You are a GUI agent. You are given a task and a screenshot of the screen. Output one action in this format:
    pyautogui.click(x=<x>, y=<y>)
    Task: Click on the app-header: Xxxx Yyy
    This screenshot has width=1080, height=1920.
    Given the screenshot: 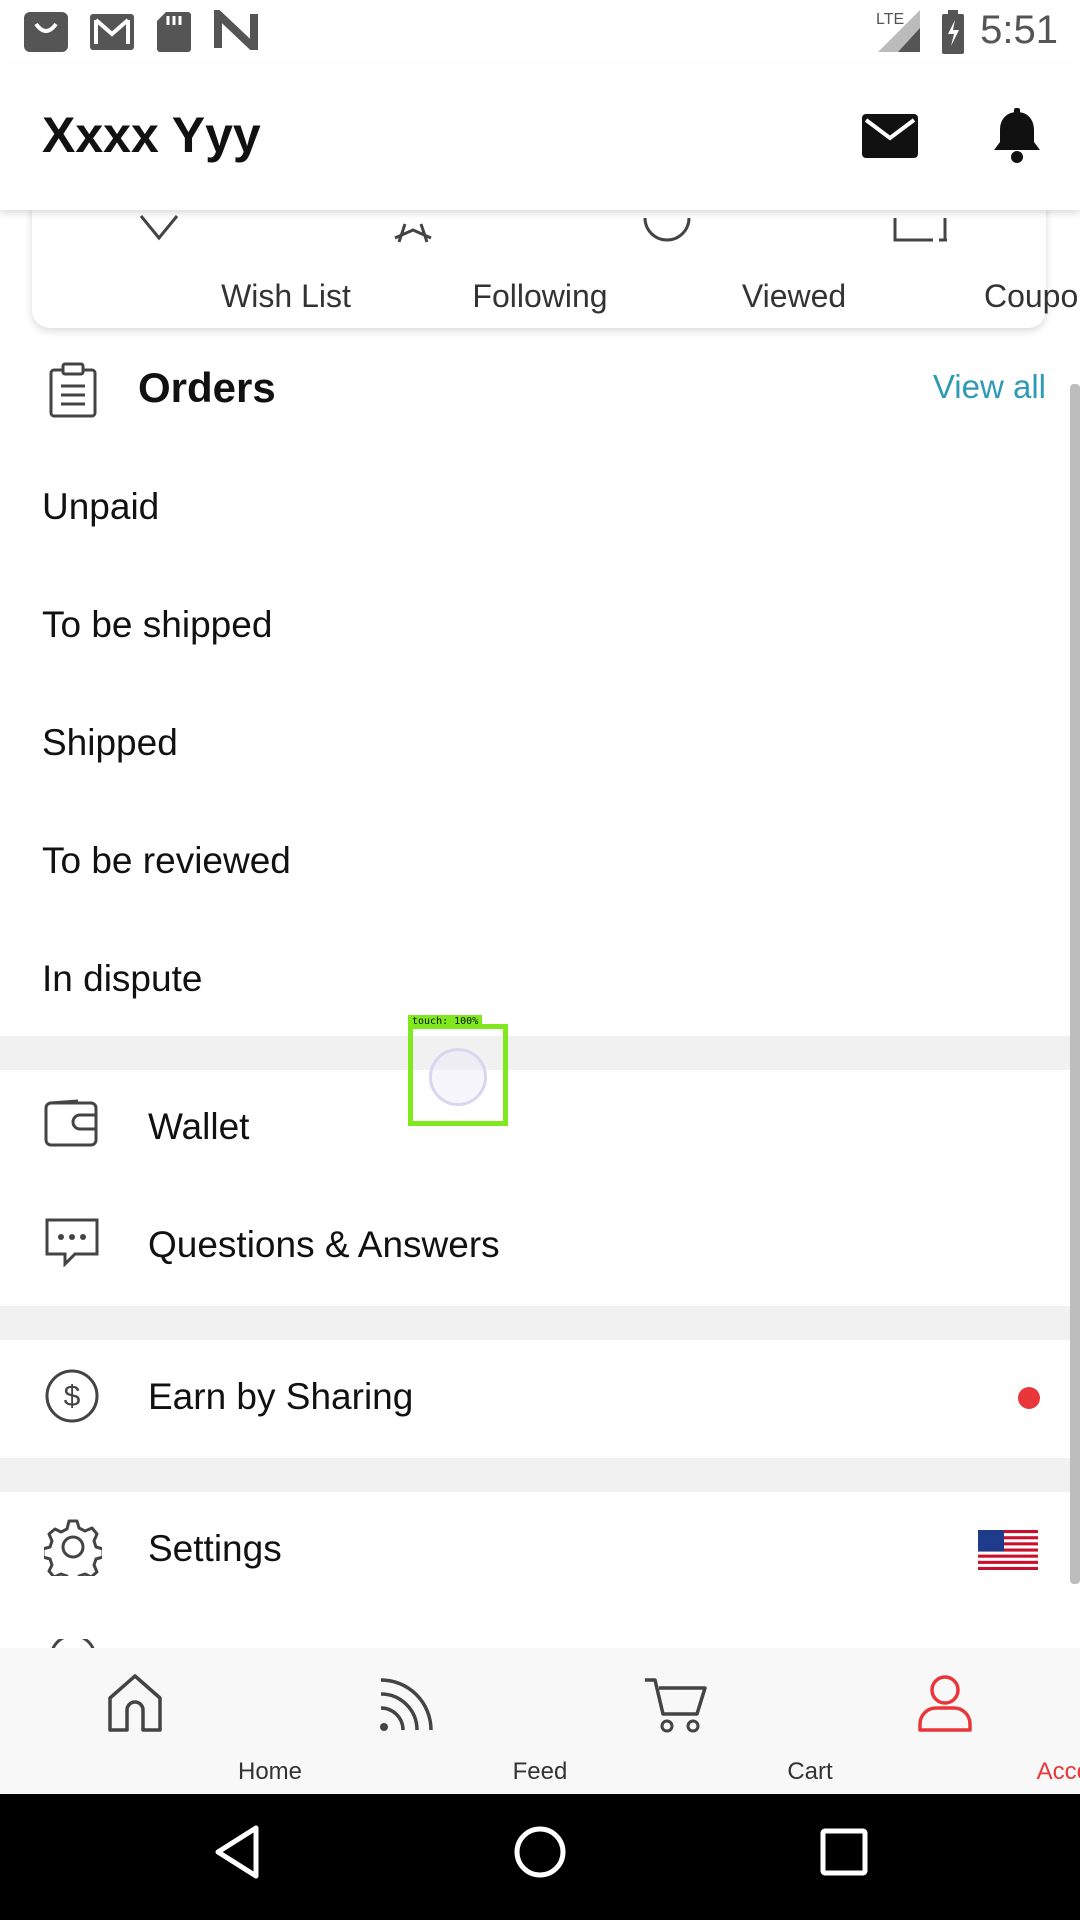 What is the action you would take?
    pyautogui.click(x=540, y=137)
    